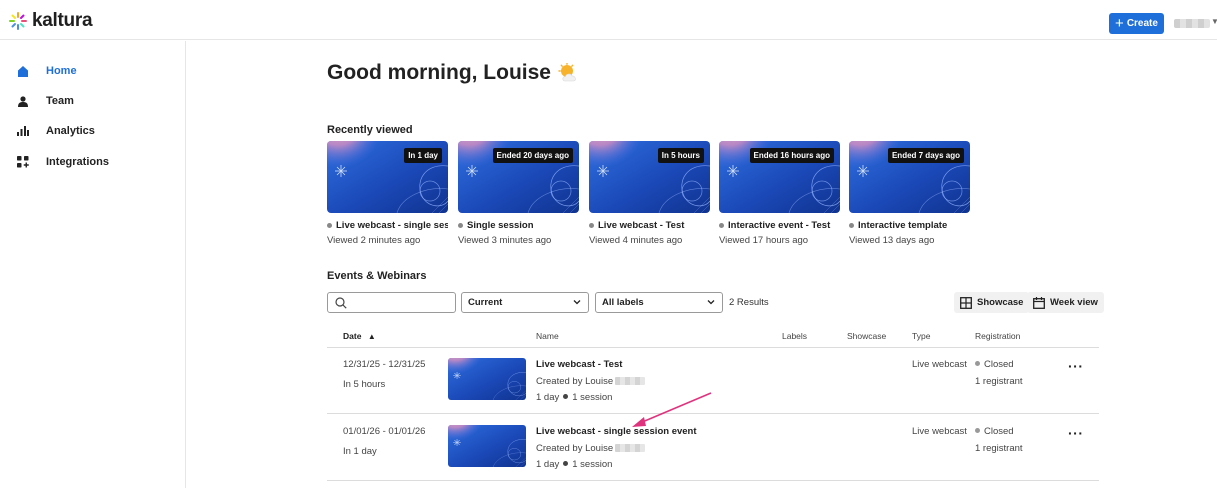 The image size is (1217, 488). Describe the element at coordinates (532, 155) in the screenshot. I see `time-badge: Ended 20 days ago` at that location.